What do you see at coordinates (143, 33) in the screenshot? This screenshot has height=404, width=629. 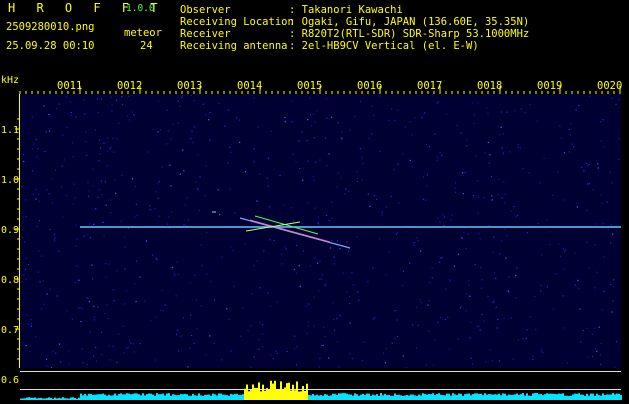 I see `meteor-label: meteor` at bounding box center [143, 33].